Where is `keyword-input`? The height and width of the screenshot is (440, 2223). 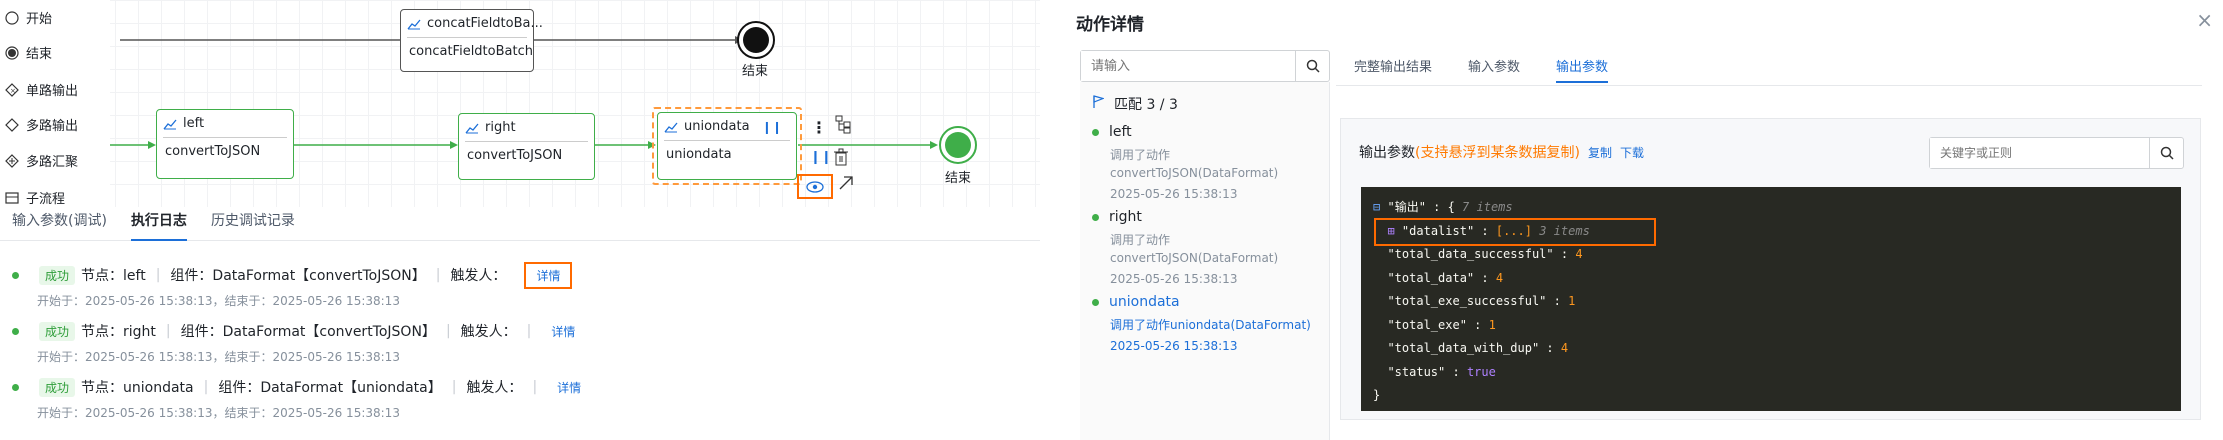
keyword-input is located at coordinates (2039, 153).